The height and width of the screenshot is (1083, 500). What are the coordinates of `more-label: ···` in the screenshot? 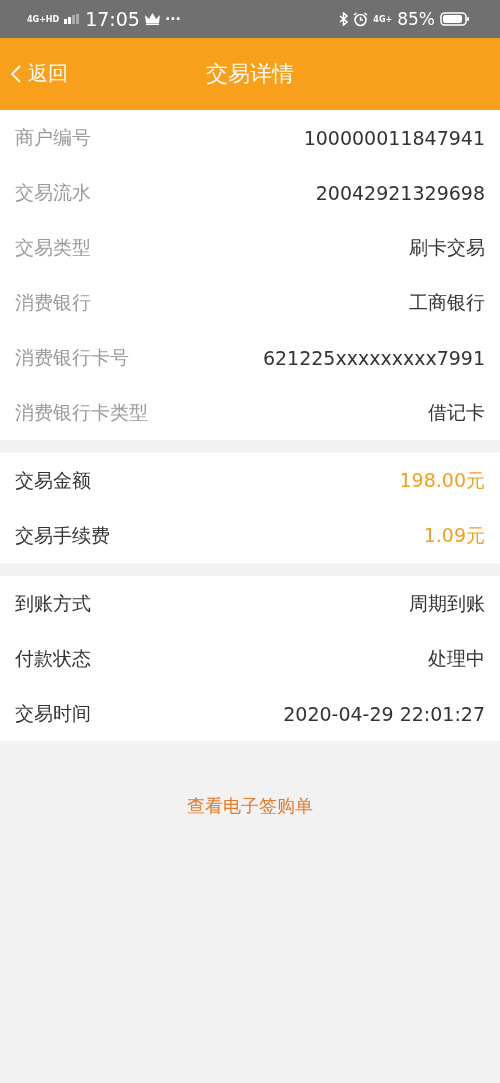 It's located at (172, 19).